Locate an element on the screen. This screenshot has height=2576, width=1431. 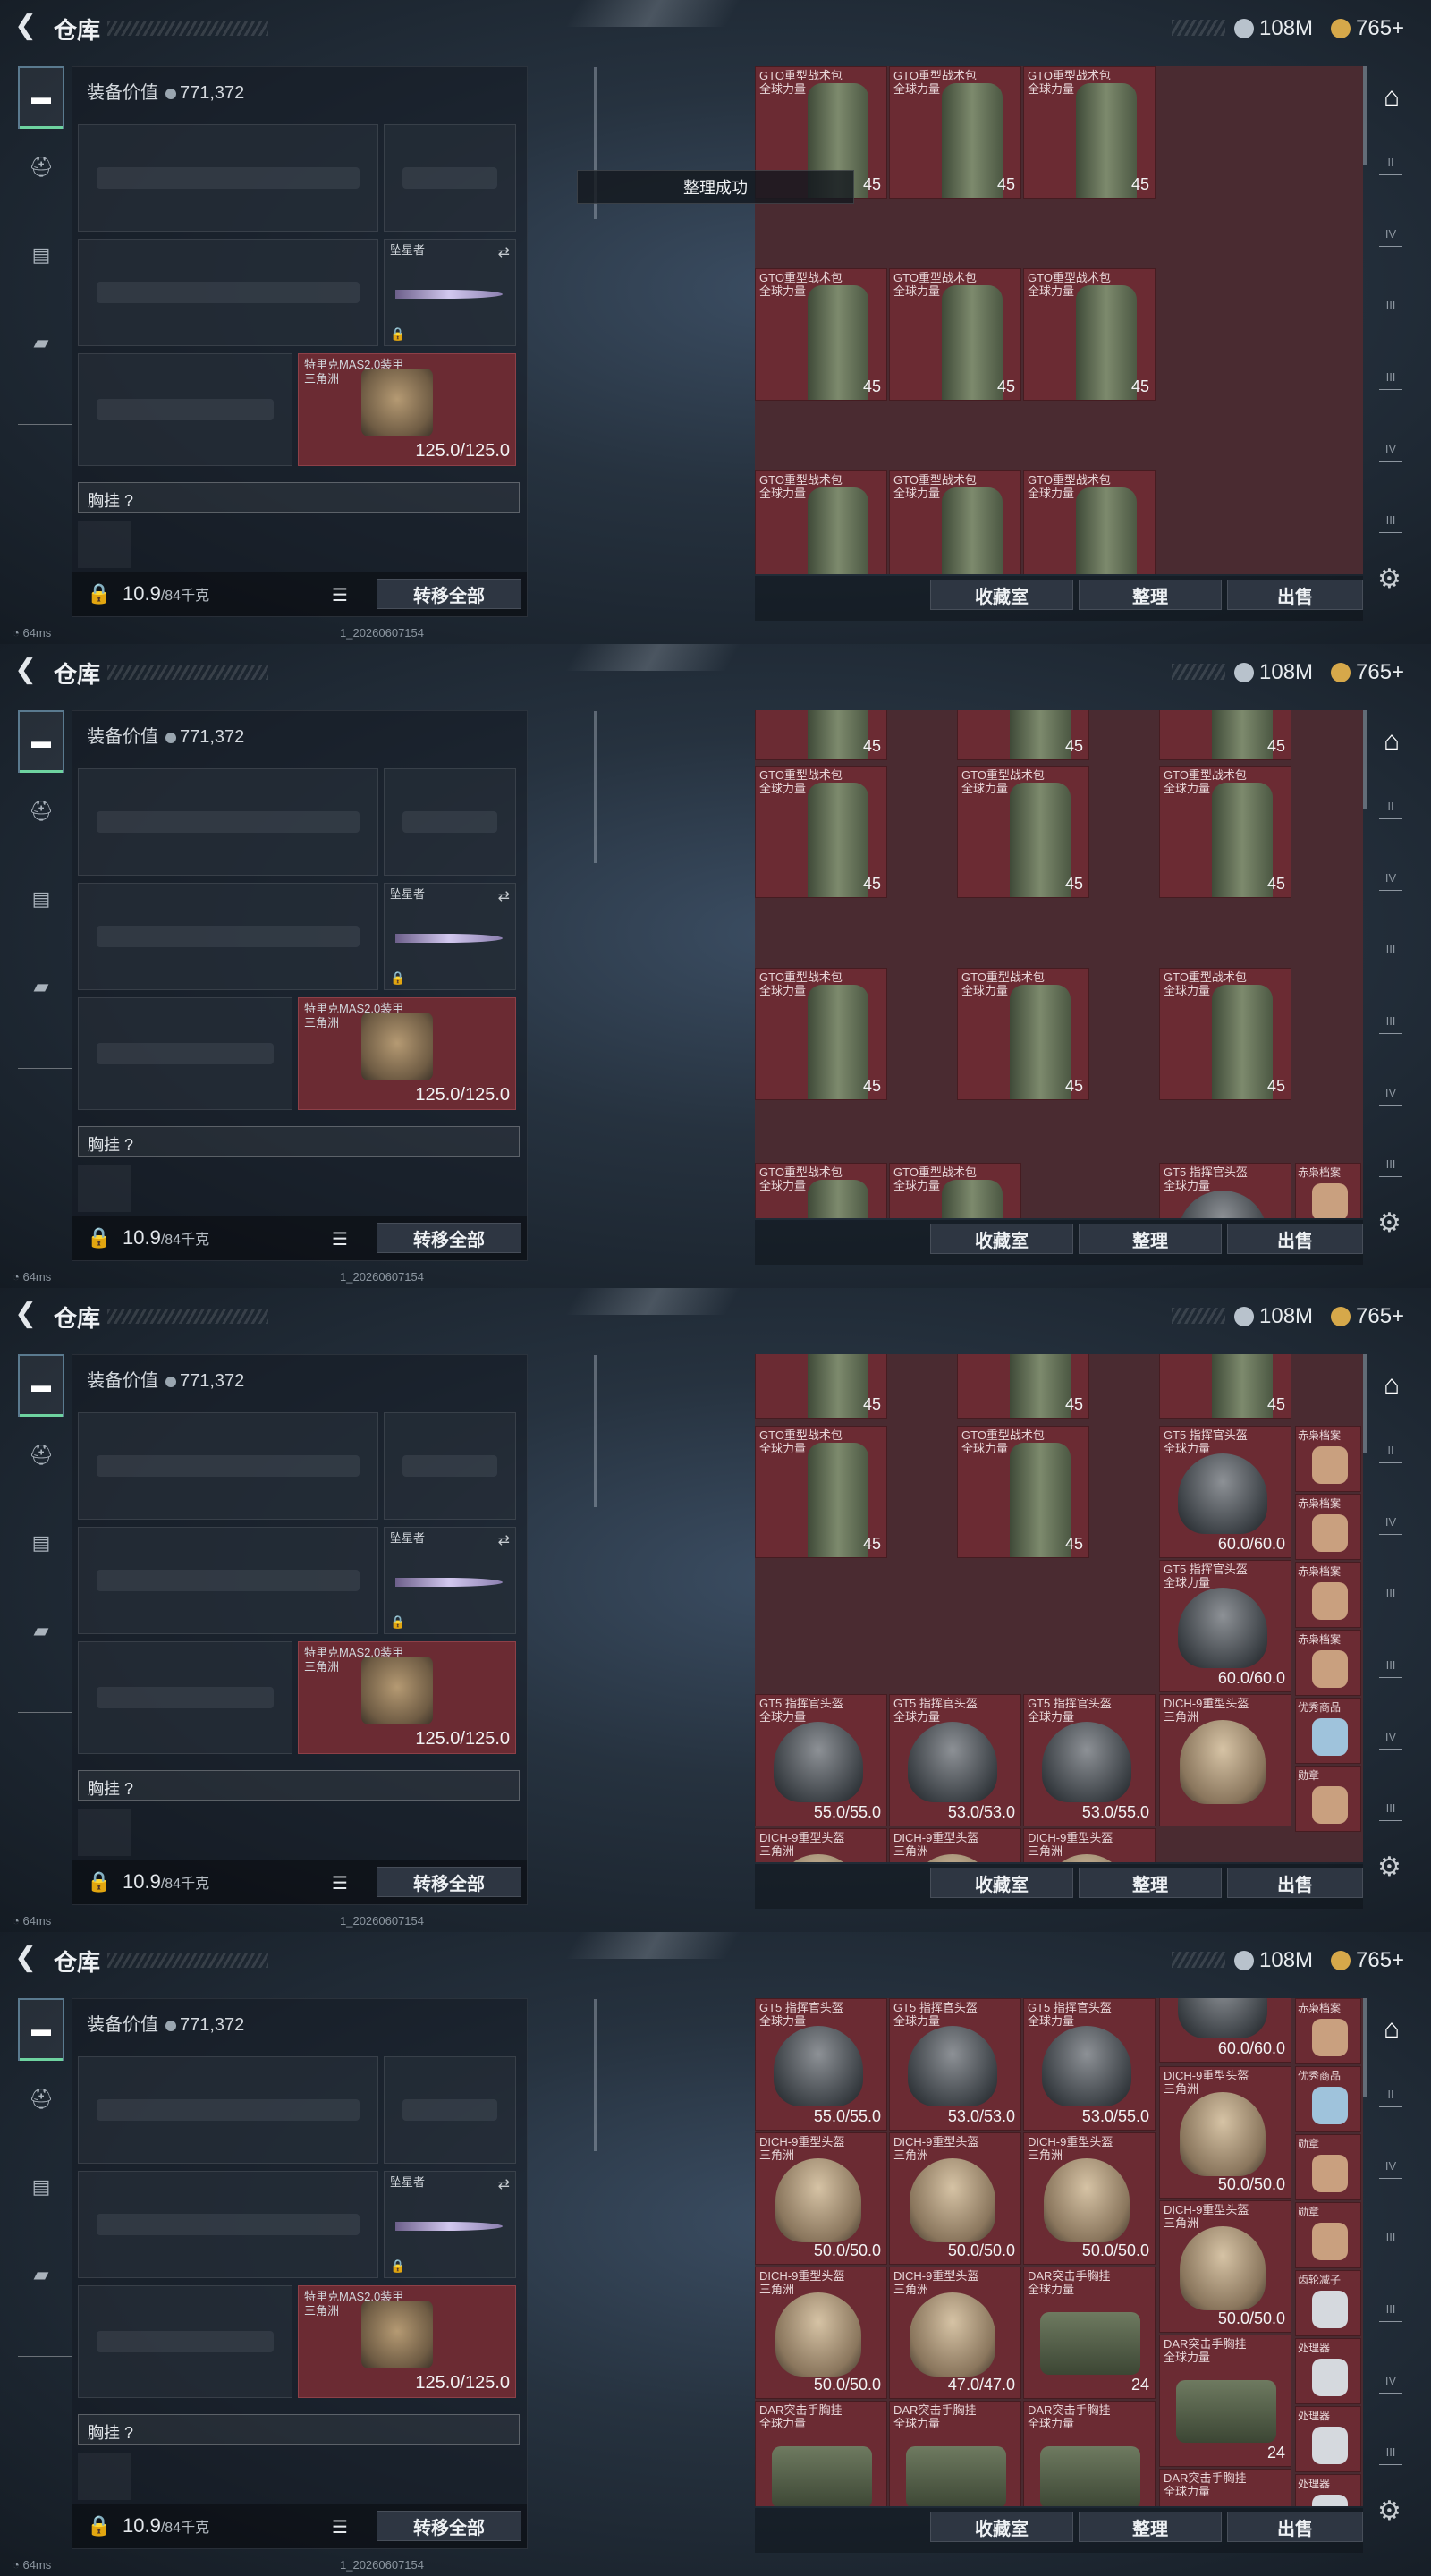
stash-small-item: 赤枭档案 is located at coordinates (1328, 1527).